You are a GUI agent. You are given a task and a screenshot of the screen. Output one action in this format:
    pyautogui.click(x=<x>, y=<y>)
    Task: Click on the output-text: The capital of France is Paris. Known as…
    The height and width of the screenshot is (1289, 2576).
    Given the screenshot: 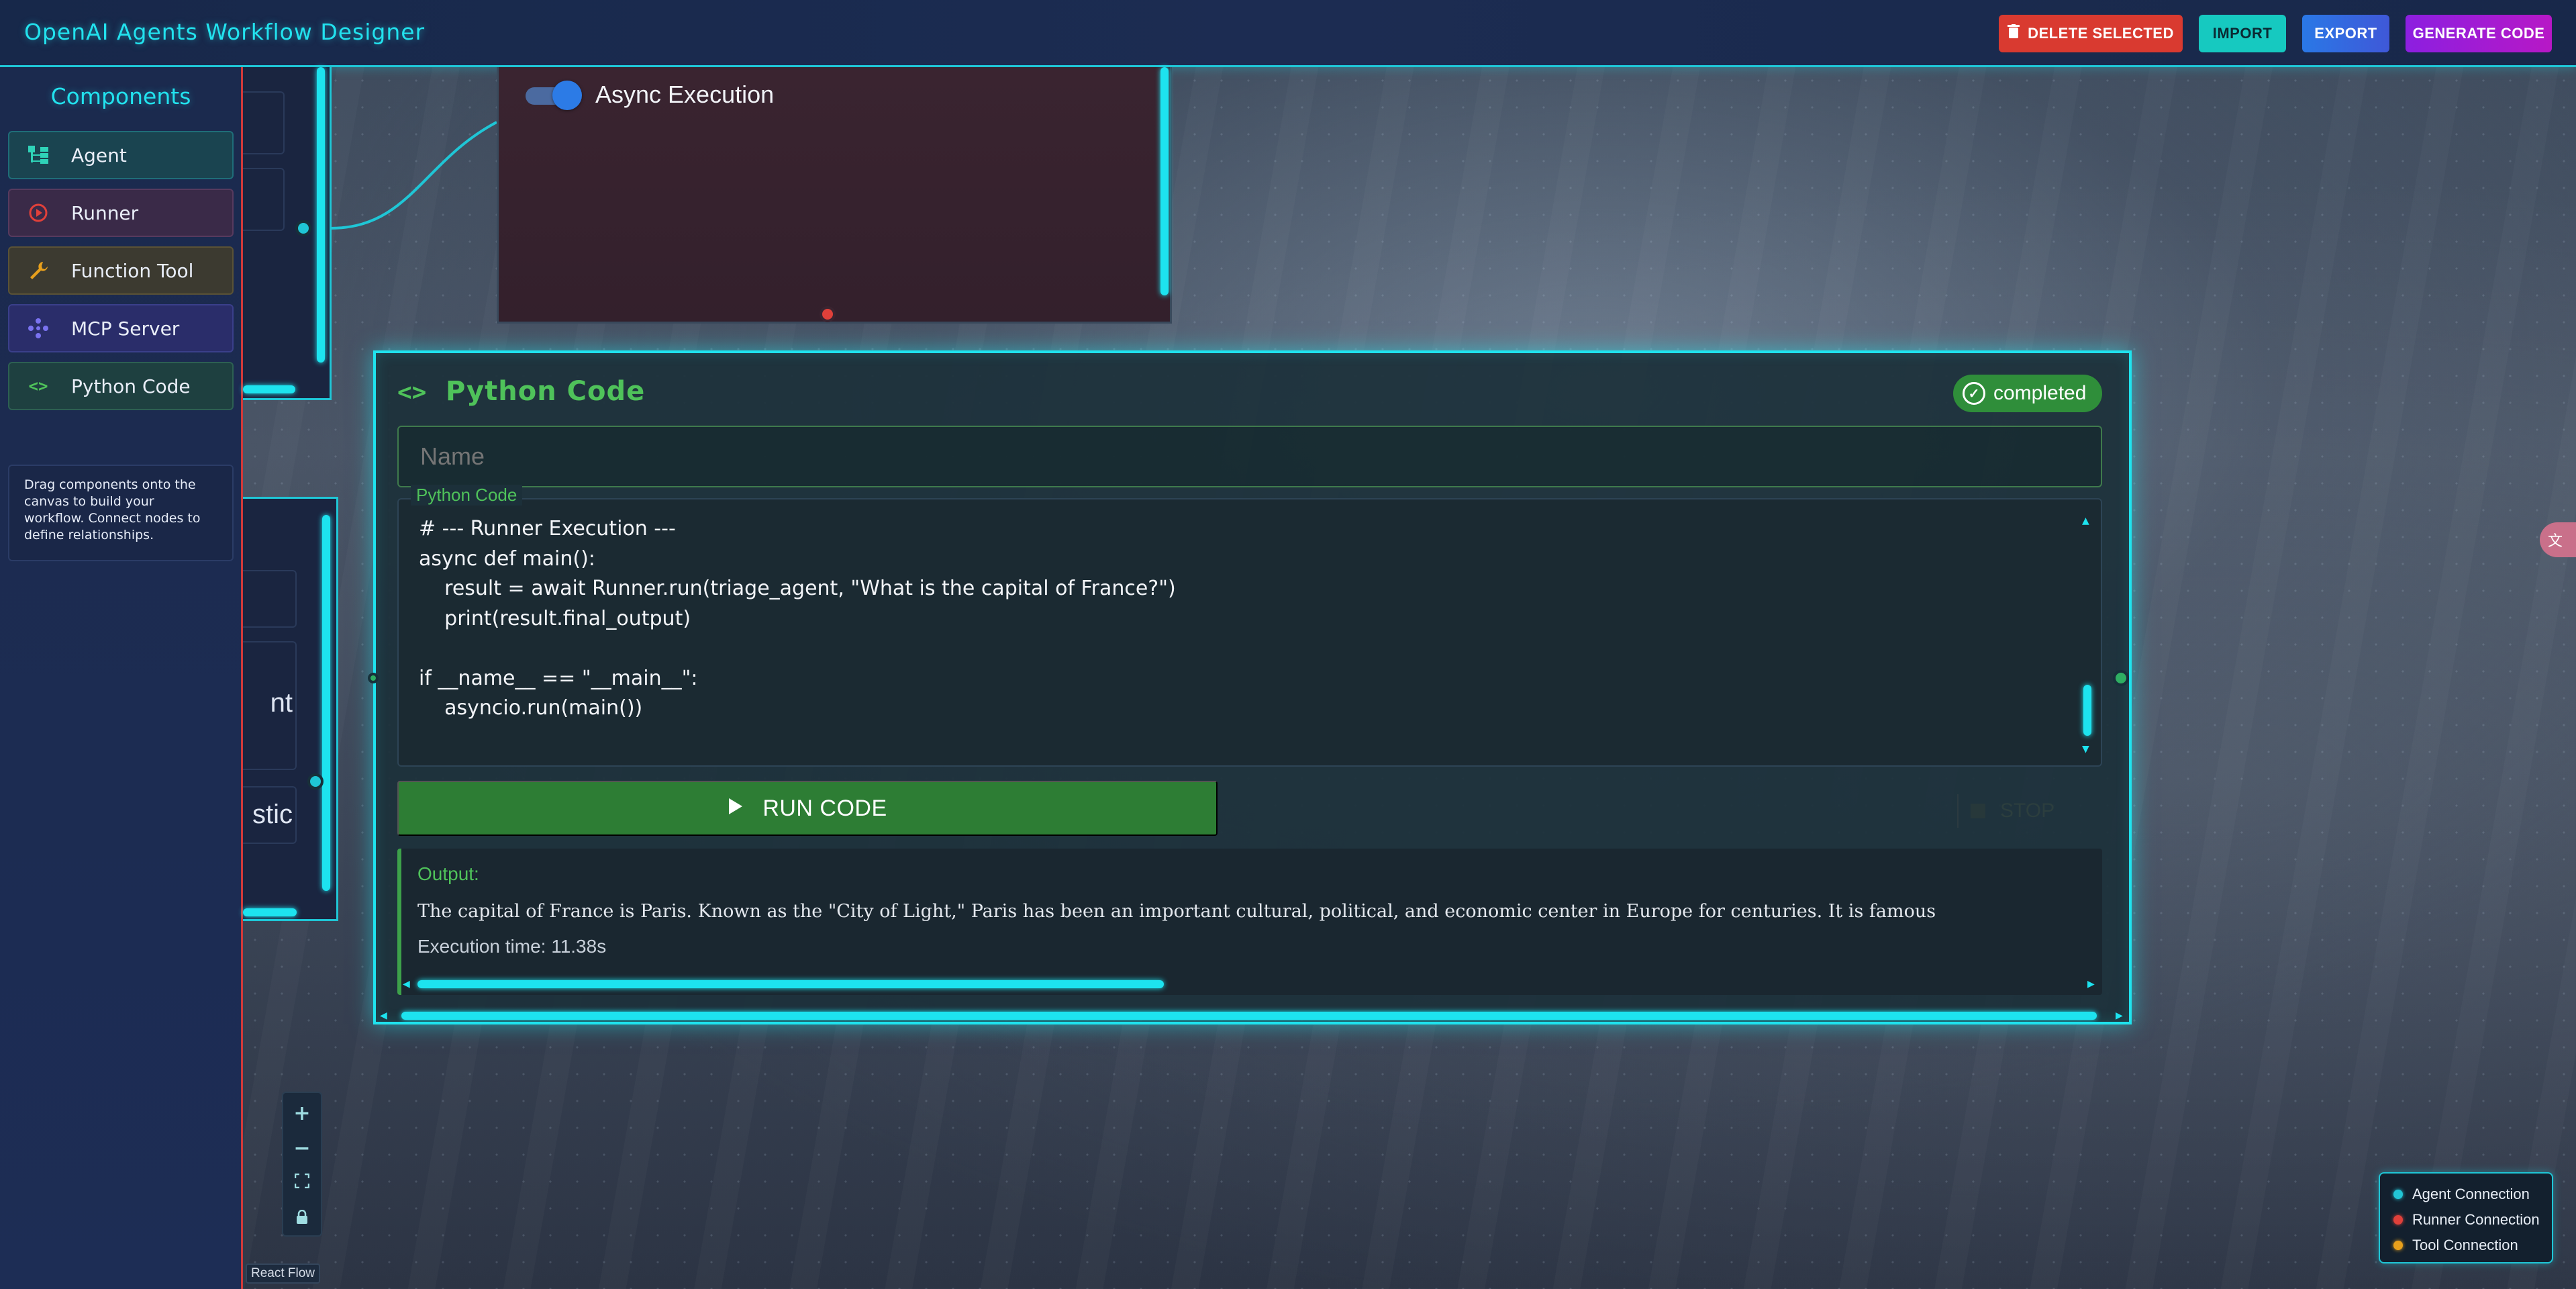 What is the action you would take?
    pyautogui.click(x=1176, y=911)
    